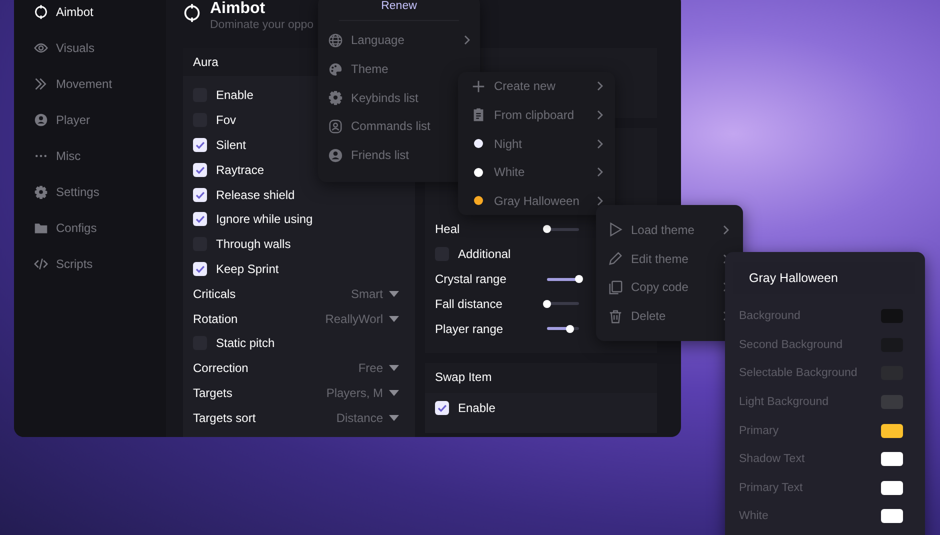  I want to click on sidebar-item: Visuals, so click(100, 48).